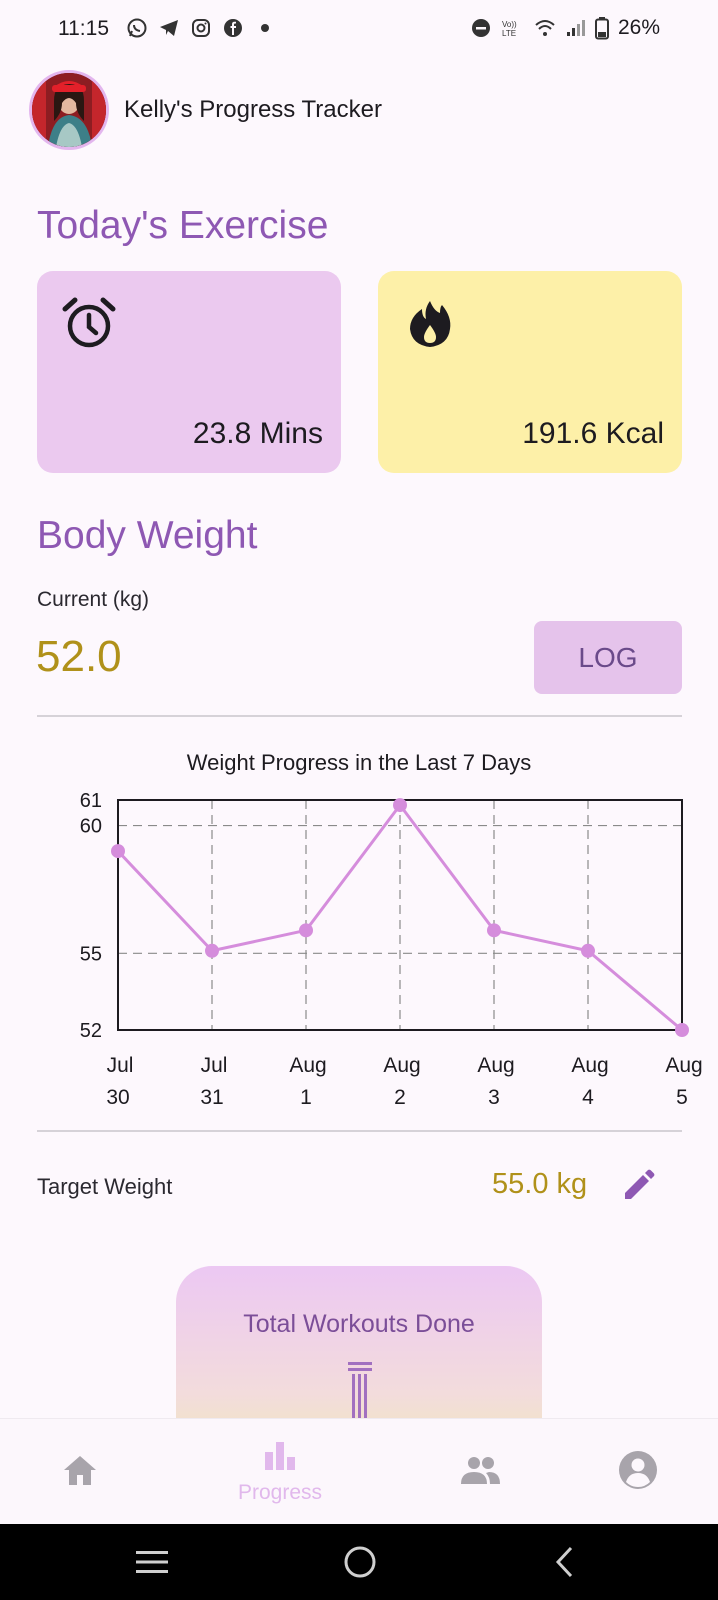 This screenshot has width=718, height=1600. What do you see at coordinates (265, 28) in the screenshot?
I see `dot-icon` at bounding box center [265, 28].